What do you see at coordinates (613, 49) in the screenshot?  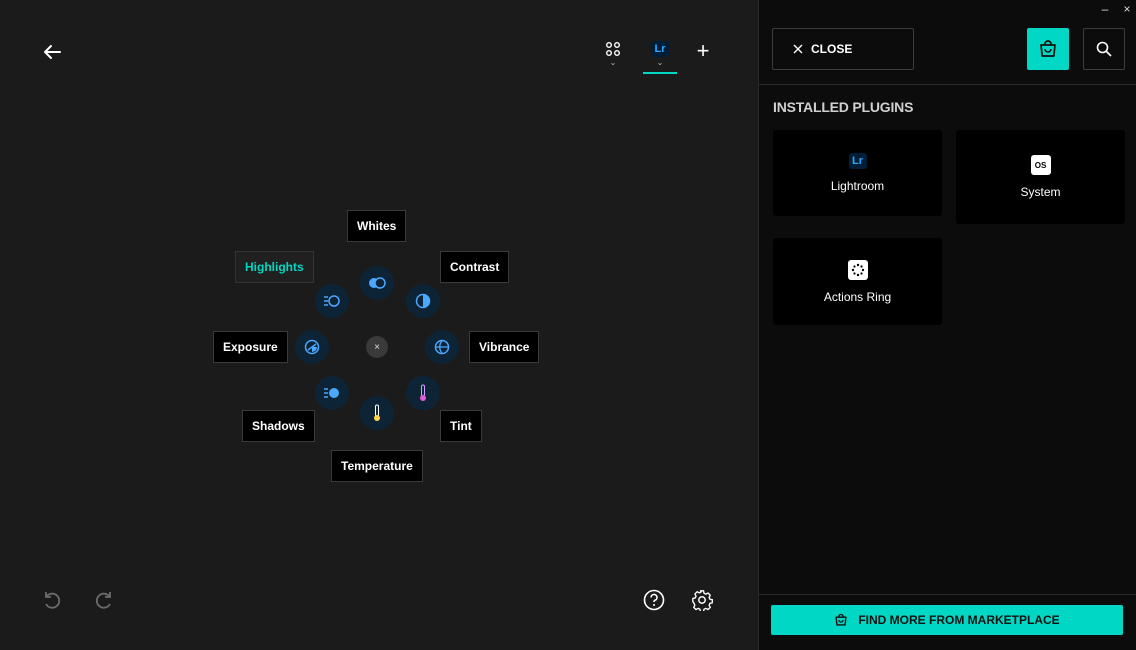 I see `grid-icon` at bounding box center [613, 49].